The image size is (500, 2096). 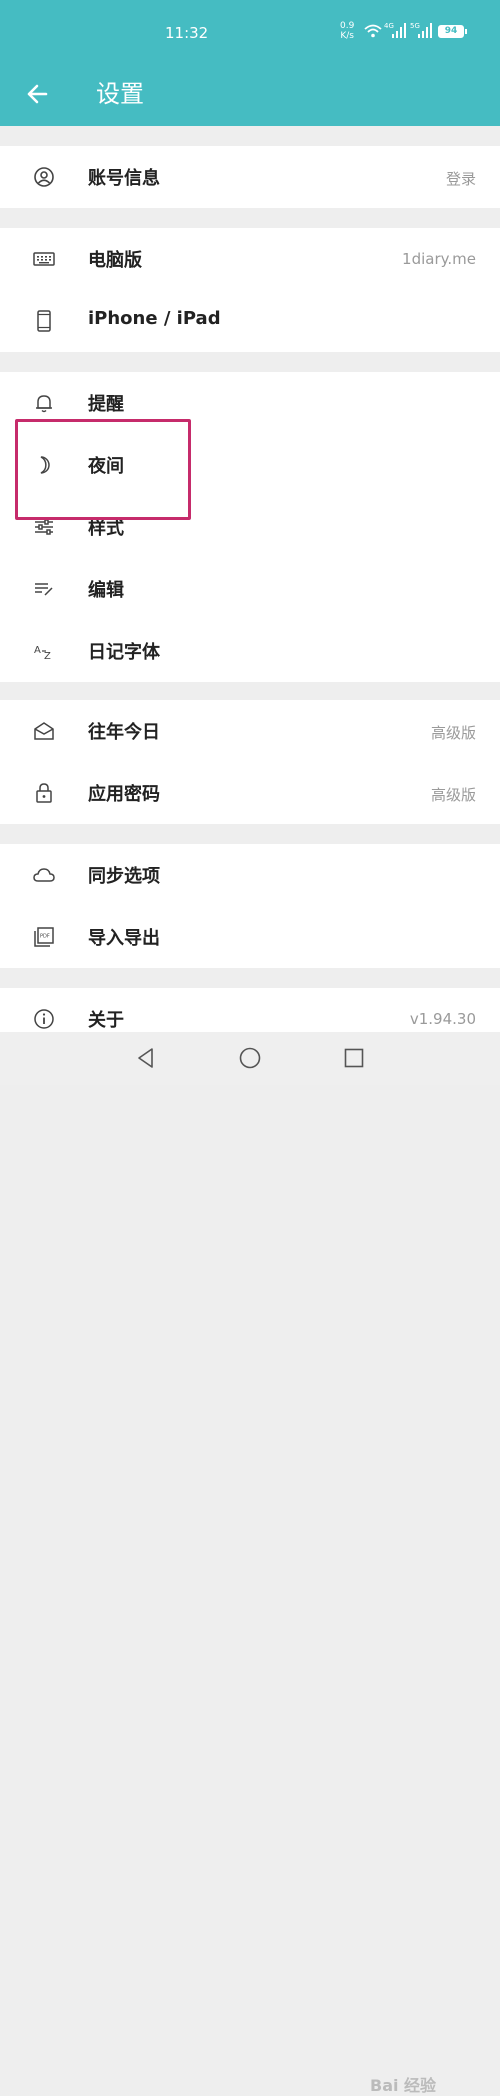 What do you see at coordinates (250, 875) in the screenshot?
I see `settings-item-sync-options: 同步选项` at bounding box center [250, 875].